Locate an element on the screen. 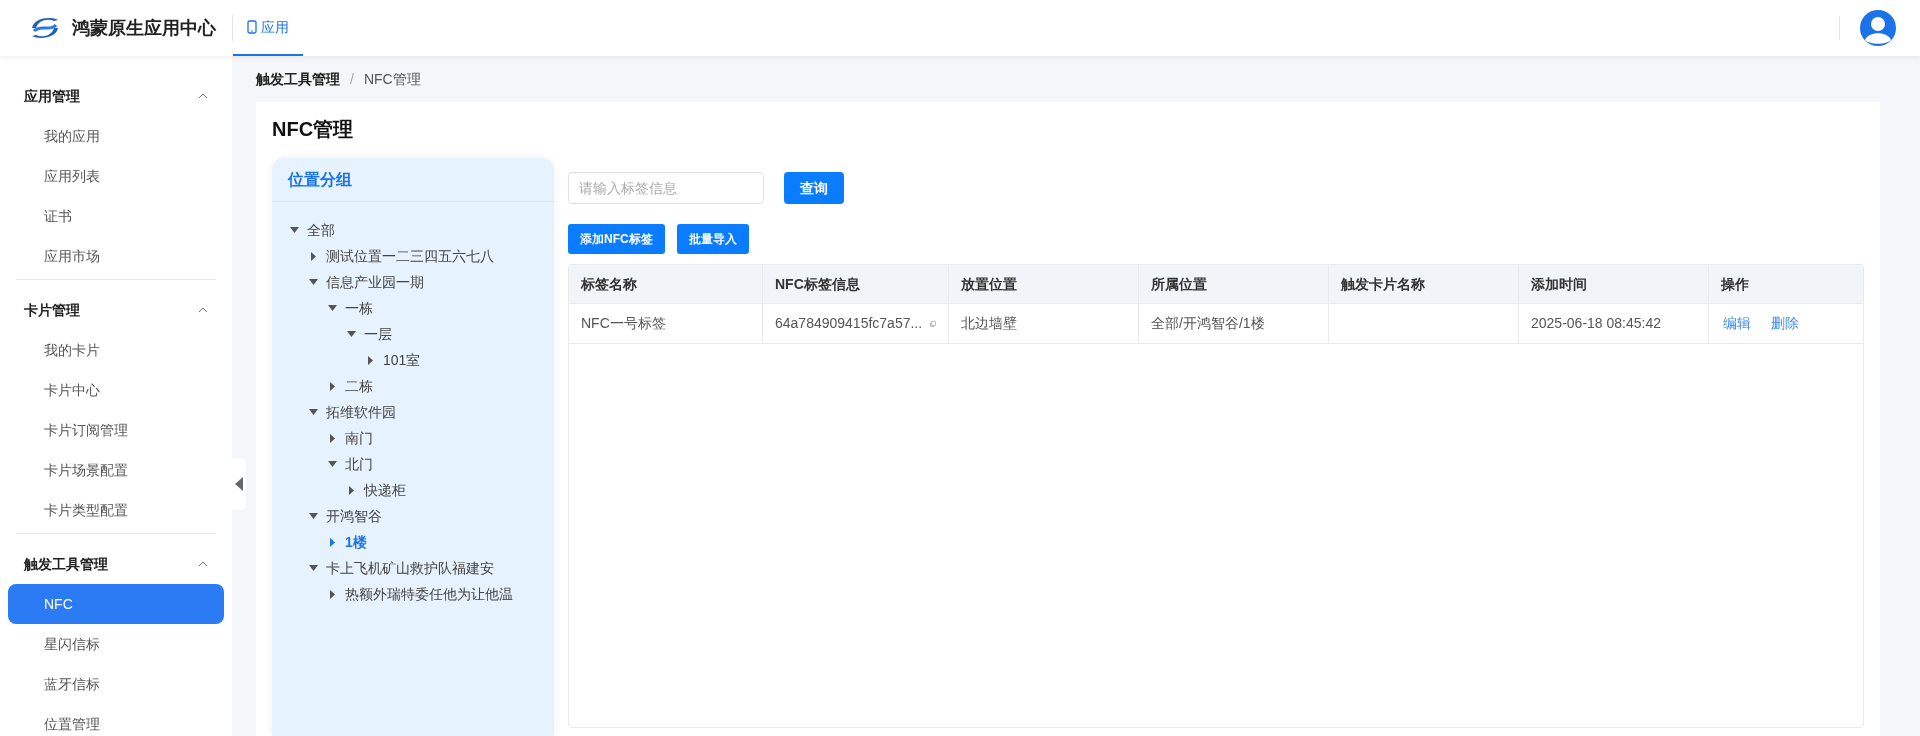 This screenshot has height=736, width=1920. phone-icon is located at coordinates (252, 27).